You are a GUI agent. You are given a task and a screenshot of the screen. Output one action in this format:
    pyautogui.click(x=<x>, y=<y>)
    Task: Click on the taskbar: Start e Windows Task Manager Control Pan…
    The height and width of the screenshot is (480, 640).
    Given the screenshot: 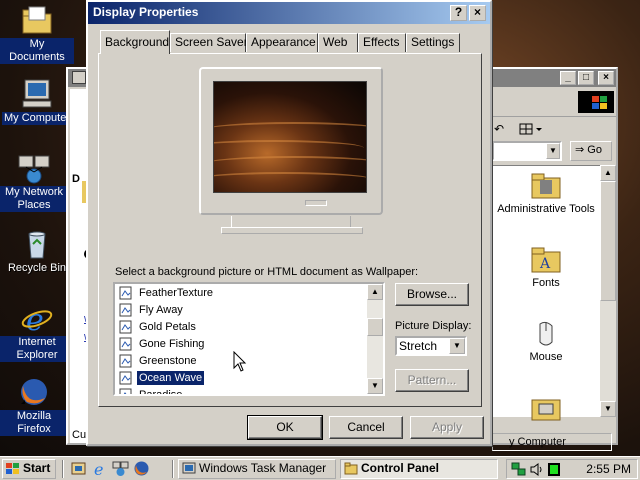 What is the action you would take?
    pyautogui.click(x=320, y=468)
    